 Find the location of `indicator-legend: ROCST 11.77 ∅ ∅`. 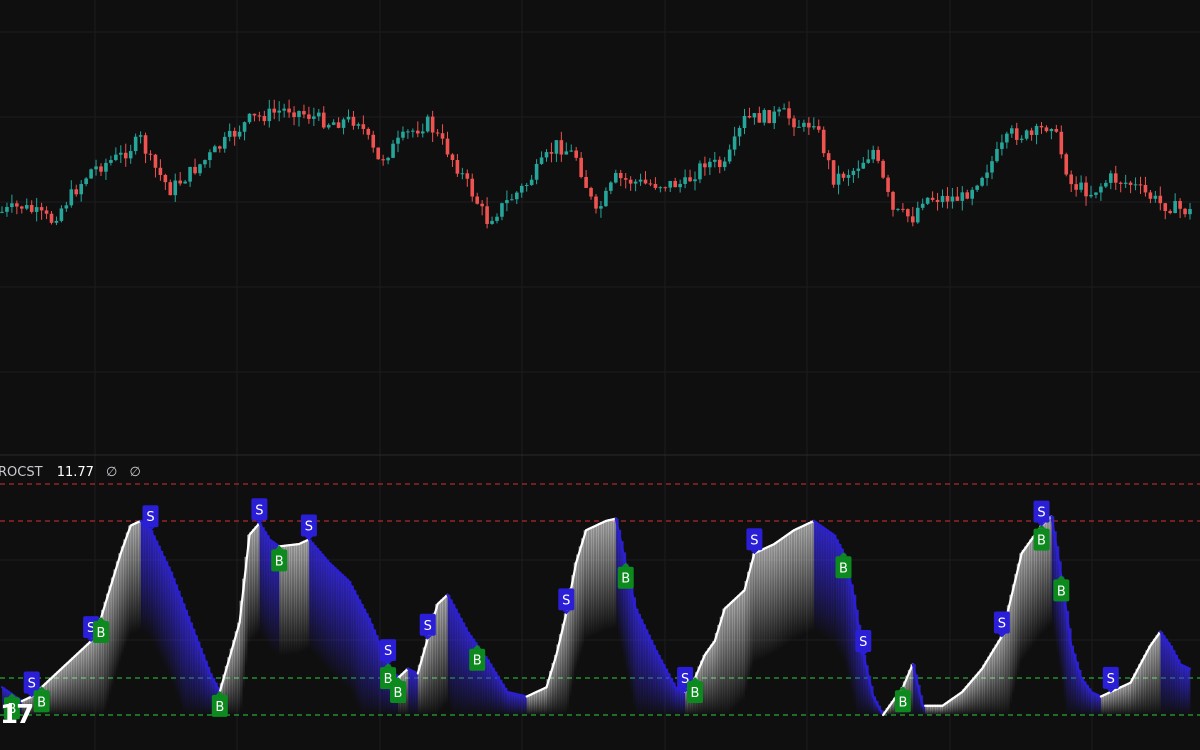

indicator-legend: ROCST 11.77 ∅ ∅ is located at coordinates (70, 472).